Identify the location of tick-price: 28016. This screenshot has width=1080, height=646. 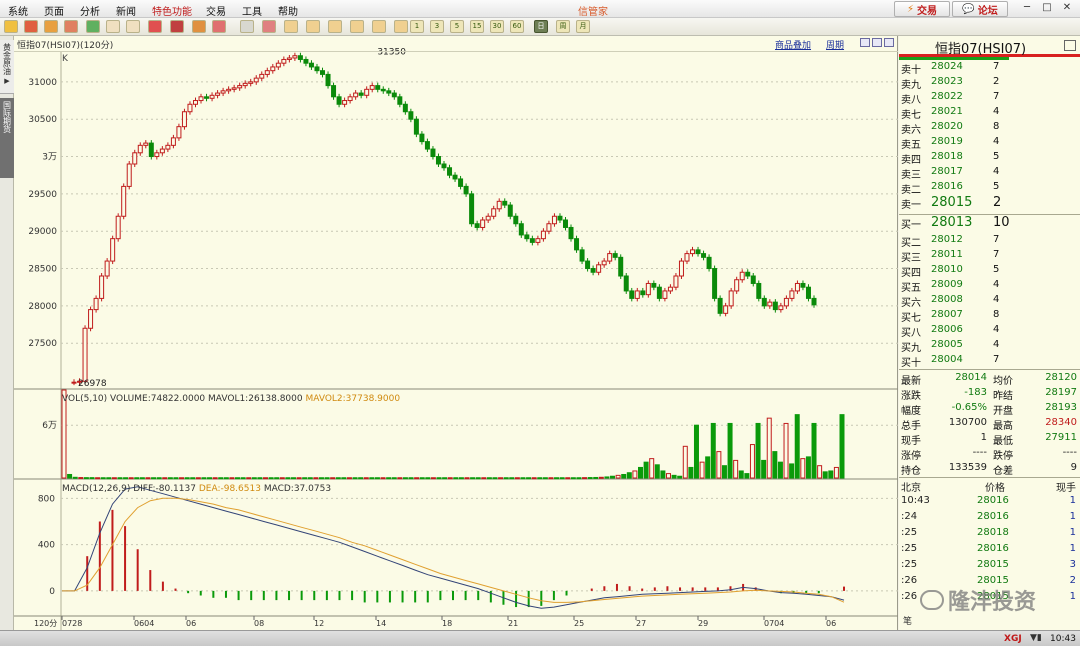
(993, 516).